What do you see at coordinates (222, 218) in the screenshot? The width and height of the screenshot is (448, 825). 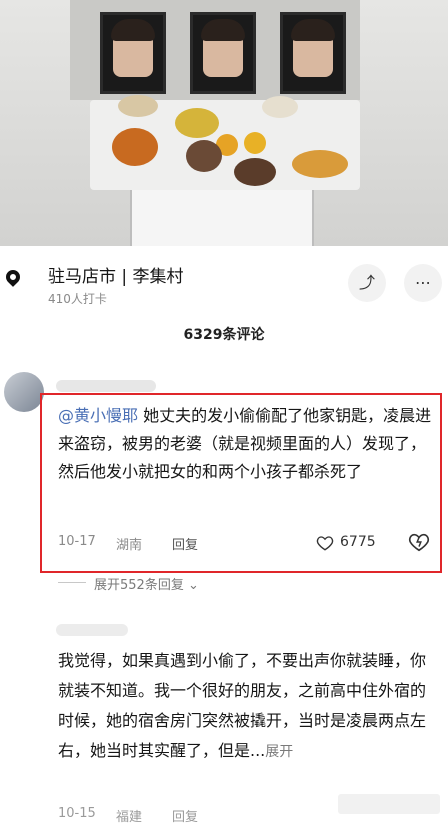 I see `offering-stand` at bounding box center [222, 218].